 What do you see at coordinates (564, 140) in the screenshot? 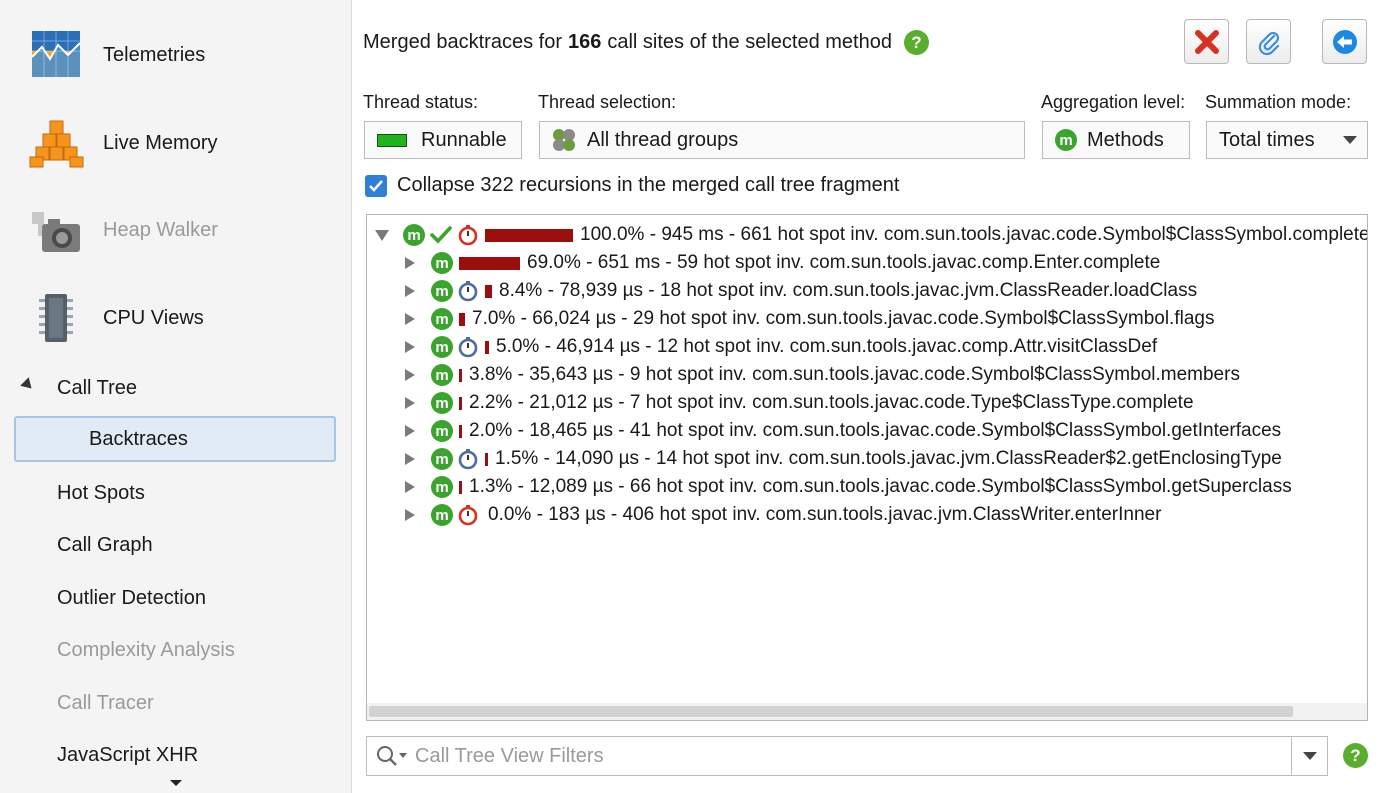
I see `thread-groups-icon` at bounding box center [564, 140].